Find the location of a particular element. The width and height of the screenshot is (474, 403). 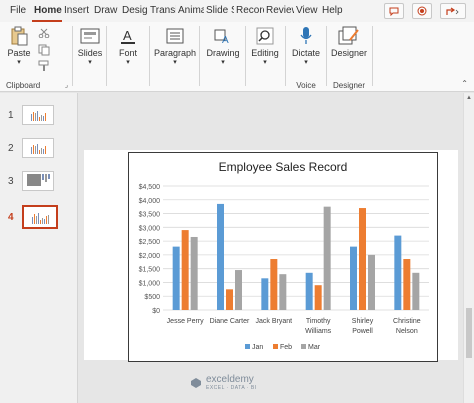

exceldemy-logo-icon is located at coordinates (196, 382).